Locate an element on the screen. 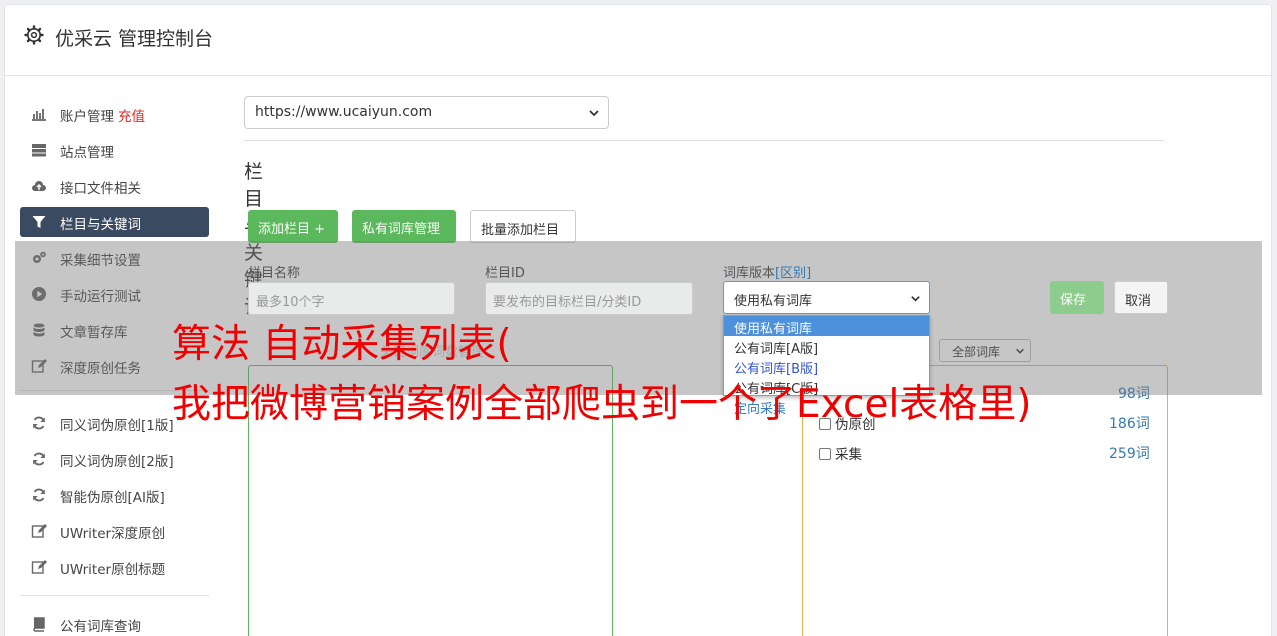 This screenshot has height=636, width=1277. header: 优采云 管理控制台 is located at coordinates (638, 40).